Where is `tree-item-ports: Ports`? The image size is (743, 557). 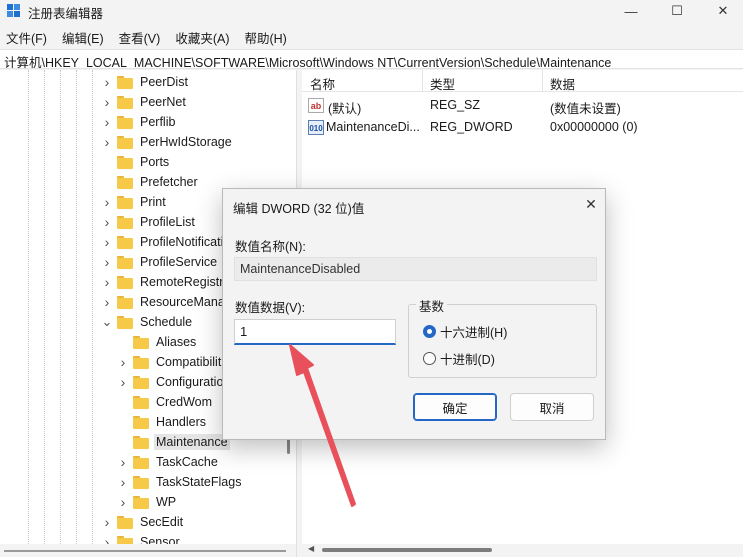 tree-item-ports: Ports is located at coordinates (136, 162).